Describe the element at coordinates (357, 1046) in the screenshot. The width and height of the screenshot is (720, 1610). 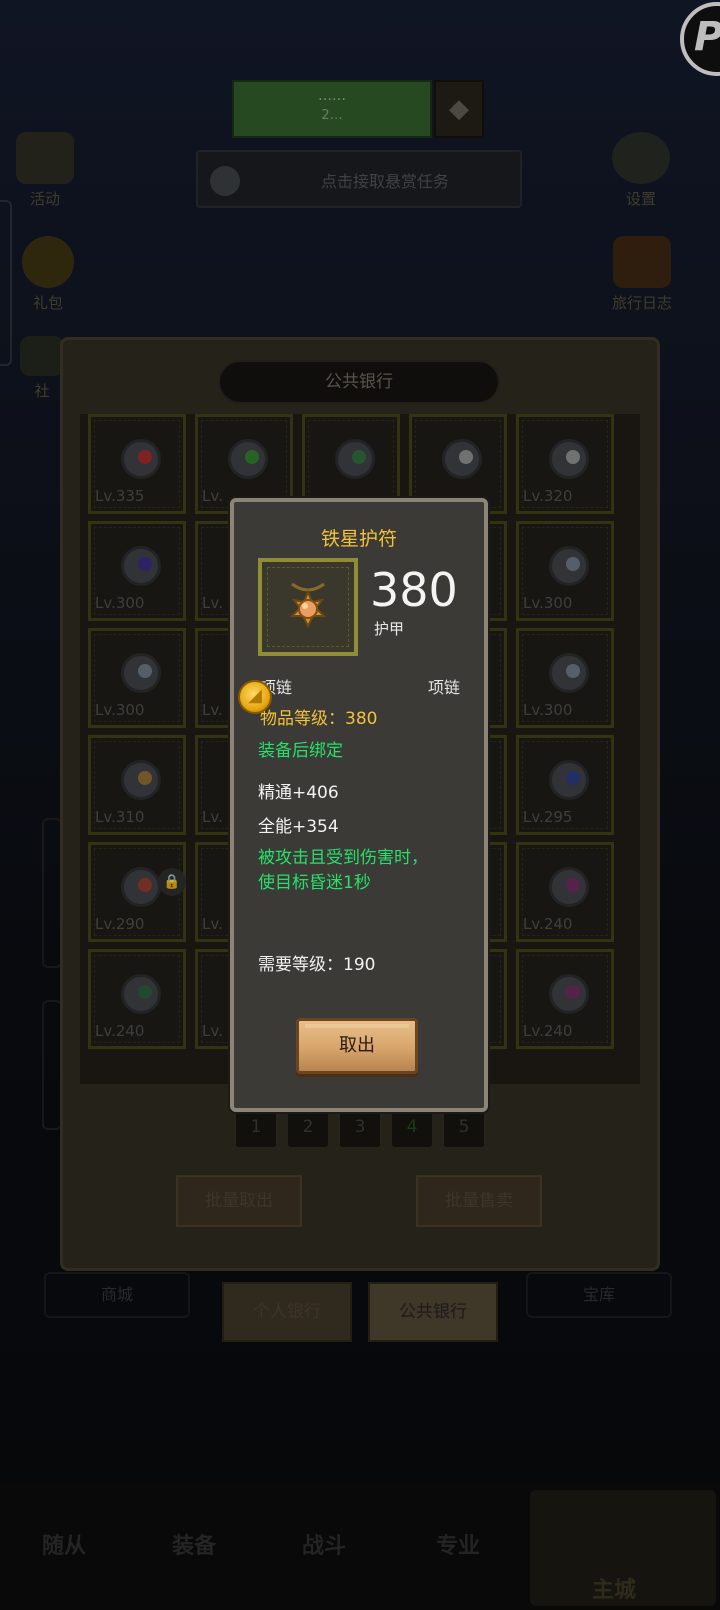
I see `take-out-button: 取出` at that location.